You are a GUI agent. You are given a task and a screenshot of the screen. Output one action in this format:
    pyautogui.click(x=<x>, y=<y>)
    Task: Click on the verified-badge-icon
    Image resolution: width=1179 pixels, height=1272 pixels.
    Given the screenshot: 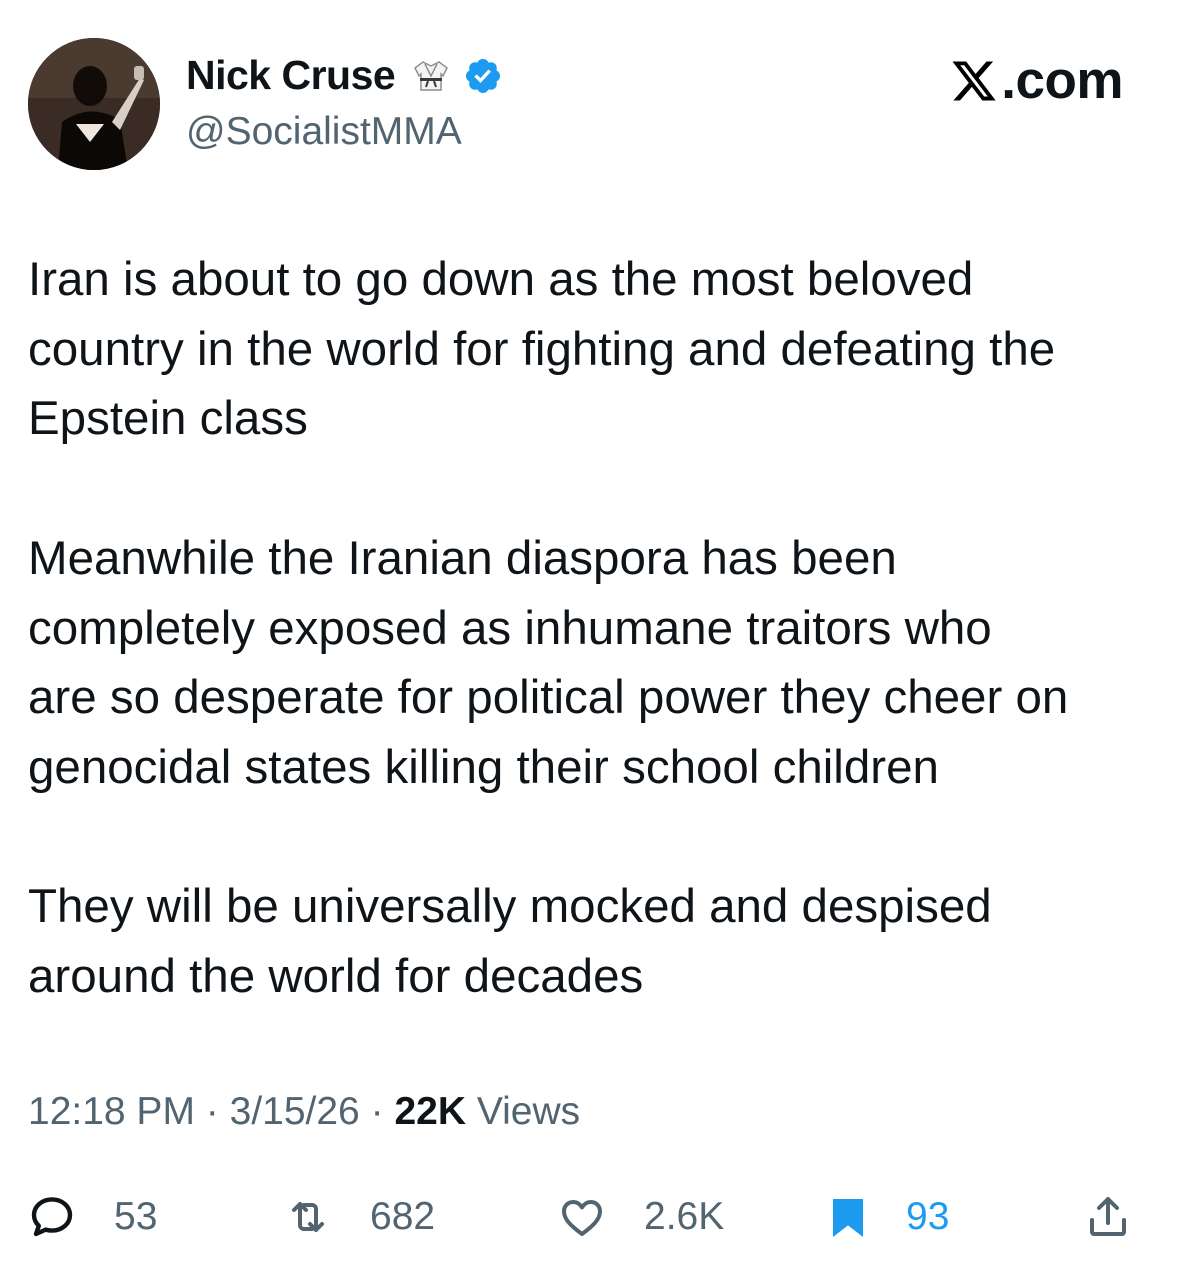 What is the action you would take?
    pyautogui.click(x=483, y=76)
    